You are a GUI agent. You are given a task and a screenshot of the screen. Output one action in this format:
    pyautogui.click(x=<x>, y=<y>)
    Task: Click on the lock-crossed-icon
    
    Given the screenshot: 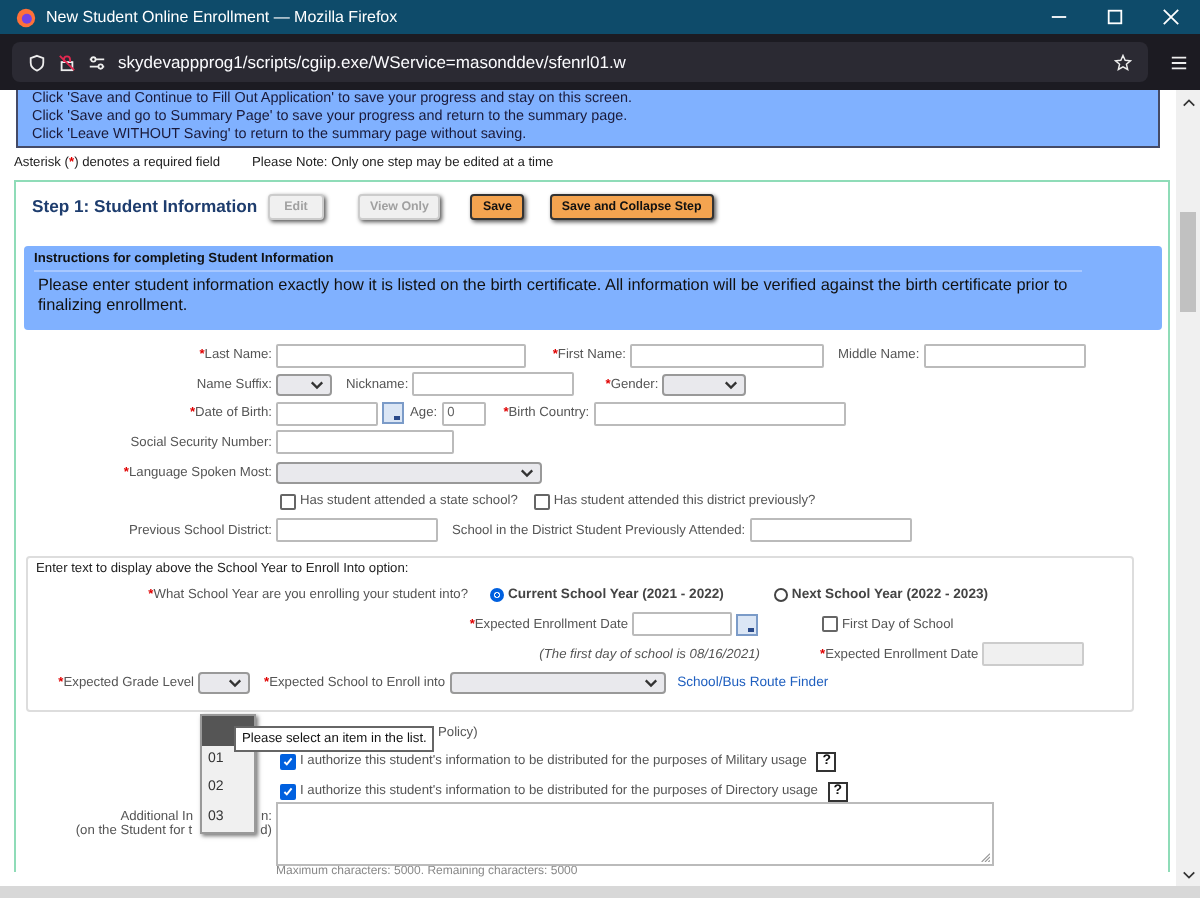 What is the action you would take?
    pyautogui.click(x=67, y=62)
    